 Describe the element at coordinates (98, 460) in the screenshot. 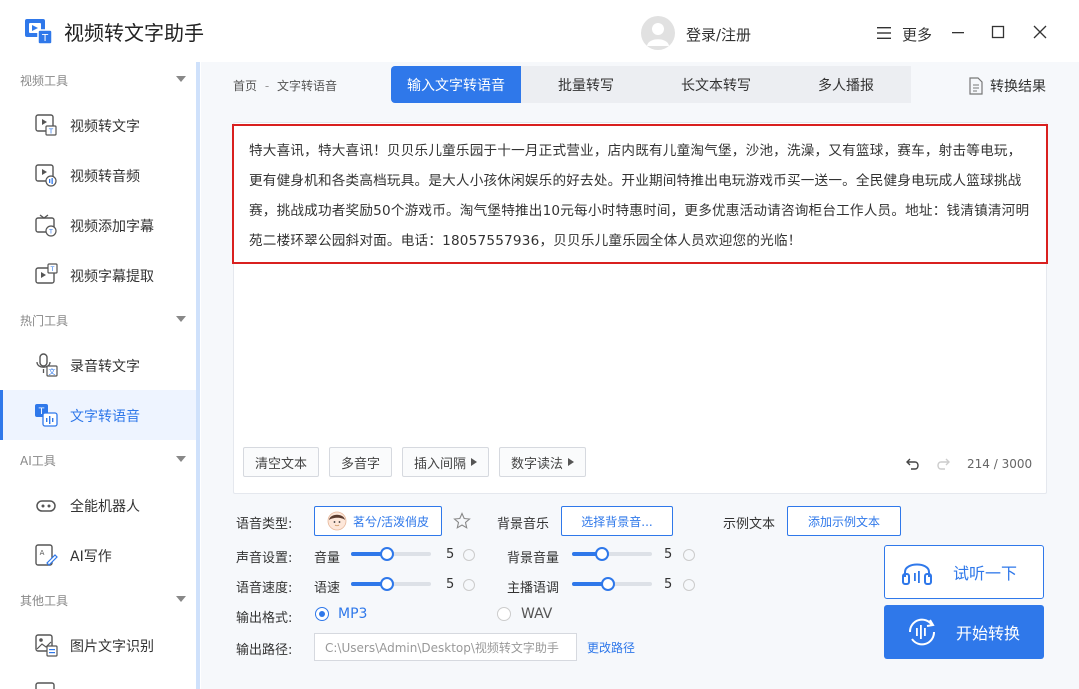

I see `sidebar-group-ai-tools: AI工具` at that location.